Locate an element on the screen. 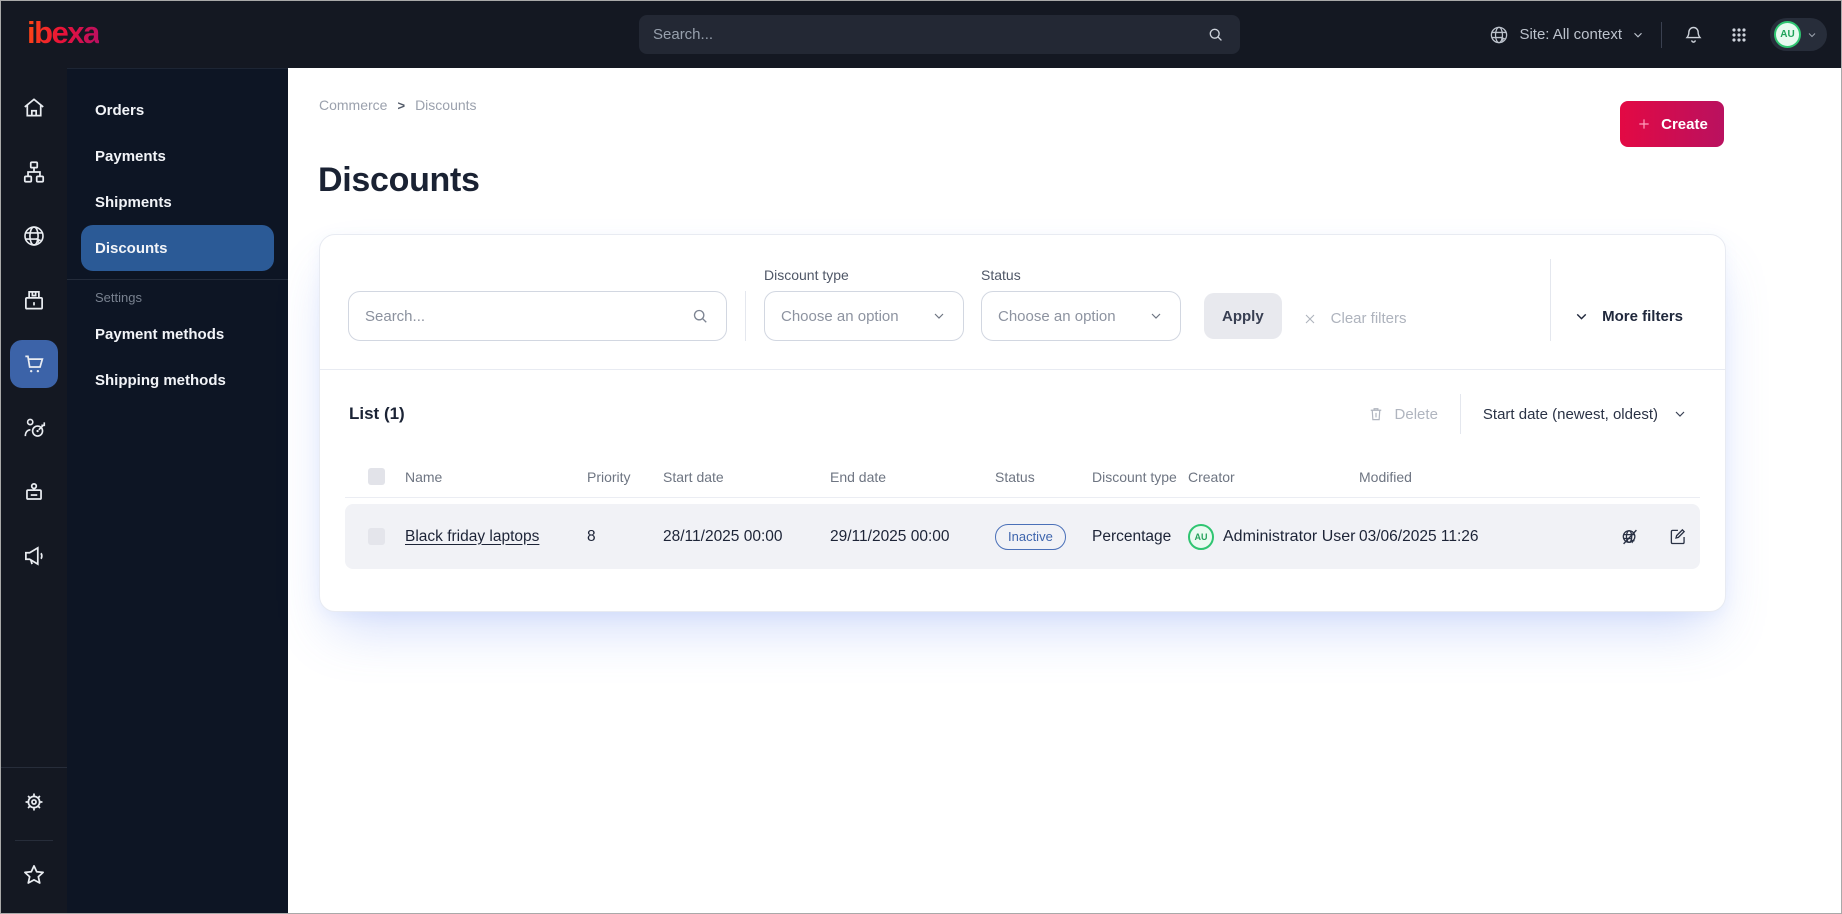 This screenshot has width=1842, height=914. discount-type-value: Choose an option is located at coordinates (840, 316).